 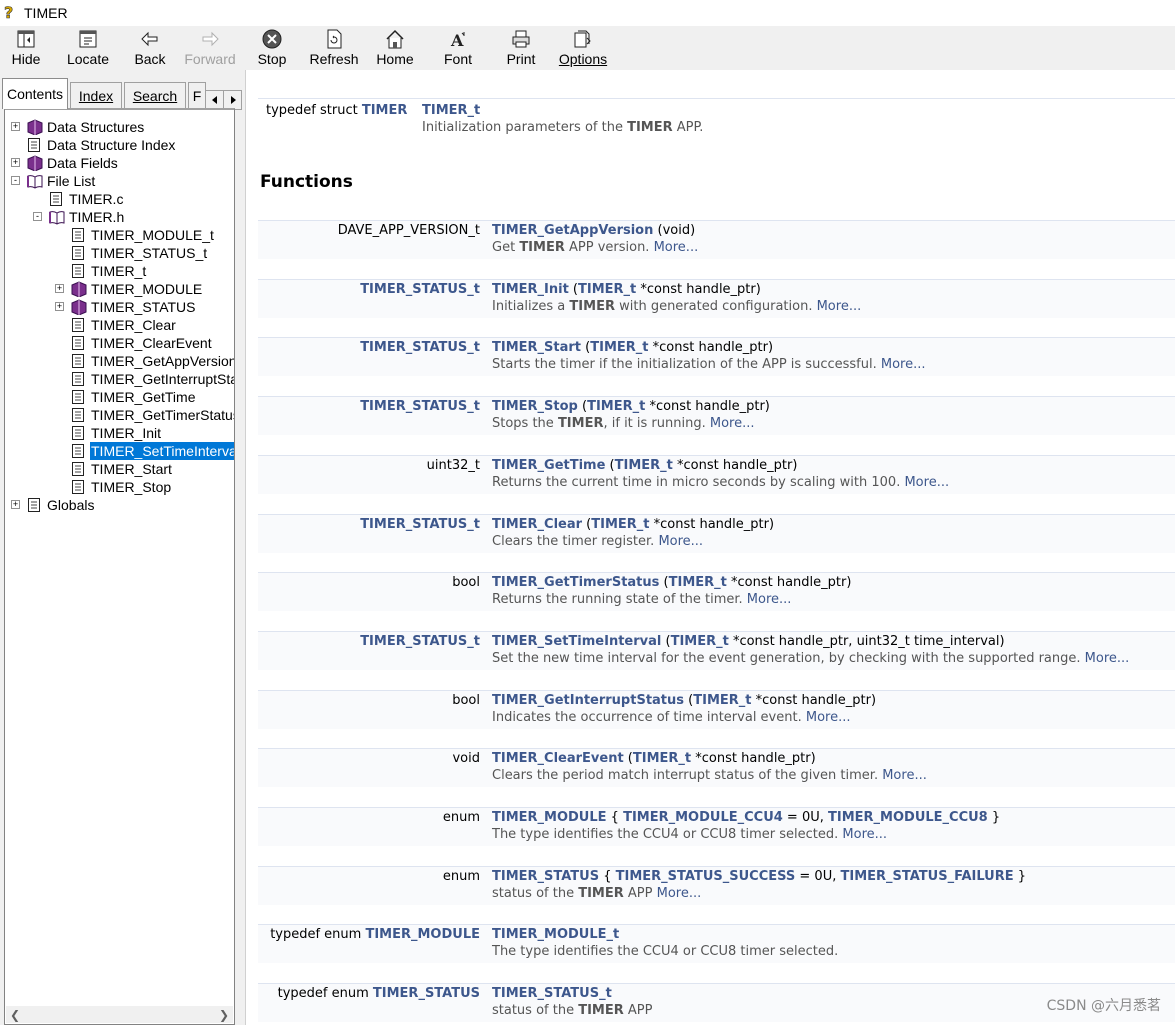 What do you see at coordinates (337, 110) in the screenshot?
I see `typedef-struct-type: typedef struct TIMER` at bounding box center [337, 110].